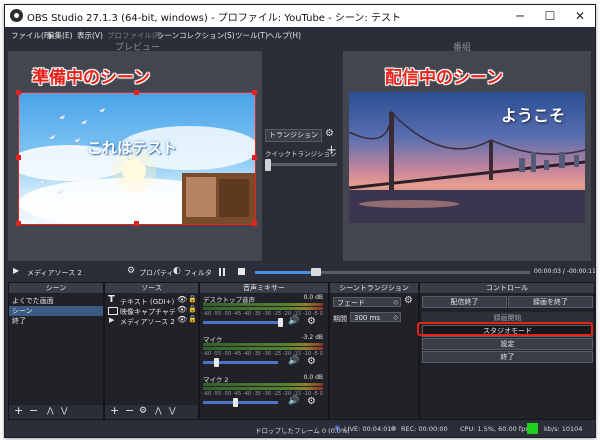 Image resolution: width=600 pixels, height=440 pixels. Describe the element at coordinates (507, 357) in the screenshot. I see `exit-button: 終了` at that location.